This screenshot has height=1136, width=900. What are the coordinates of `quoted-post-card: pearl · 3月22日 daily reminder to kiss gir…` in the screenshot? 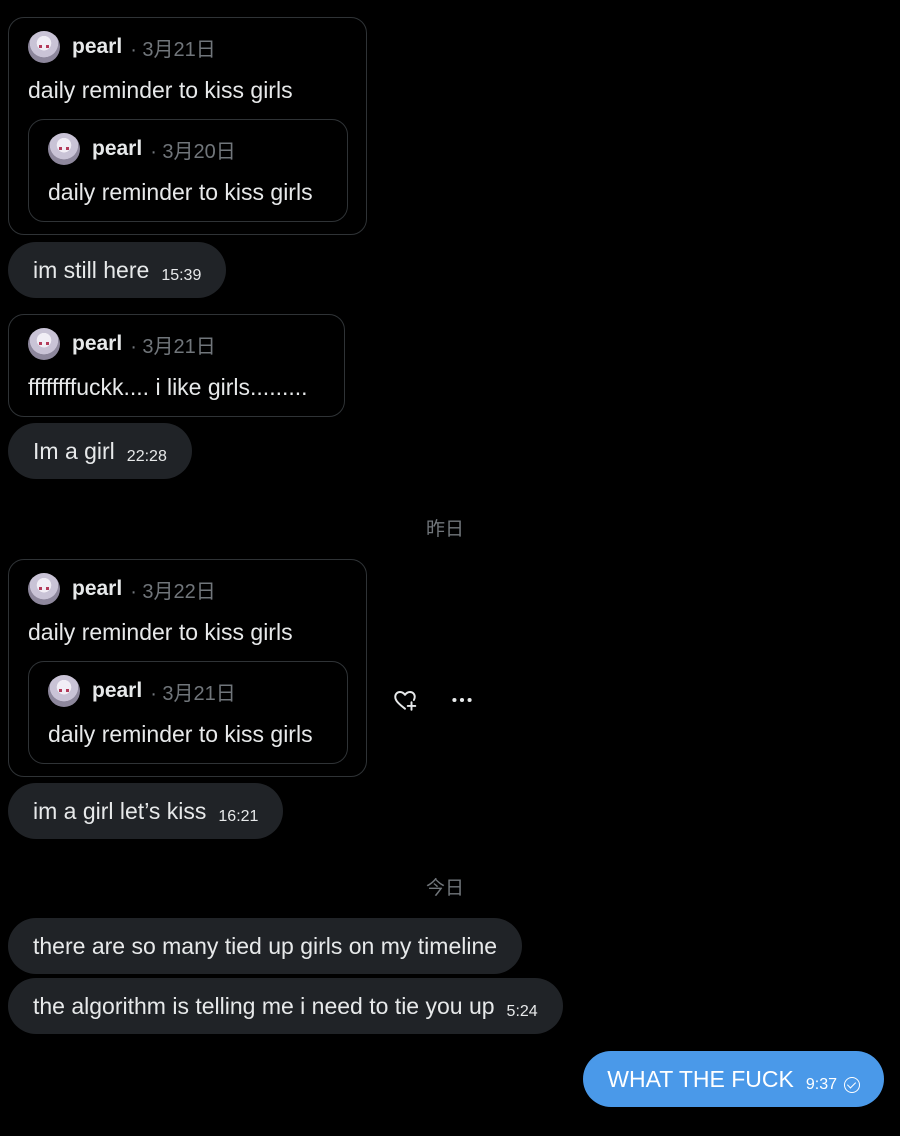 It's located at (187, 668).